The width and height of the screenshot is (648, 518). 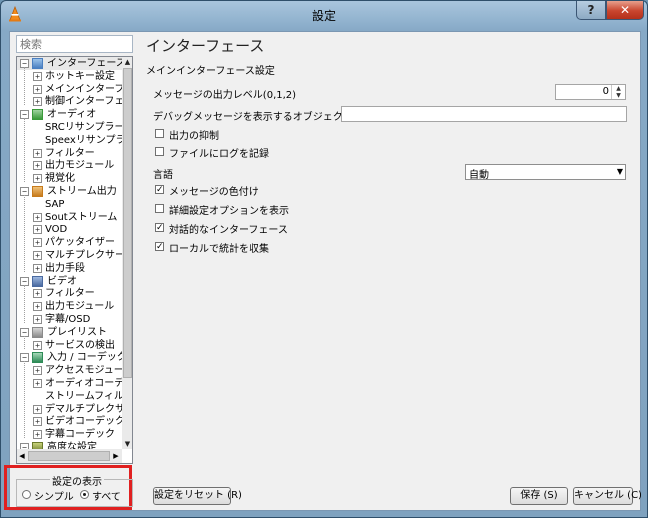 What do you see at coordinates (69, 383) in the screenshot?
I see `tree-item: +オーディオコーデッ` at bounding box center [69, 383].